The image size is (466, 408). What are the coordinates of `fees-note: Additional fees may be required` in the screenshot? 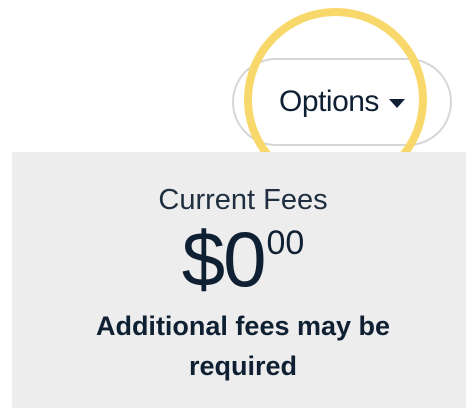 It's located at (243, 346).